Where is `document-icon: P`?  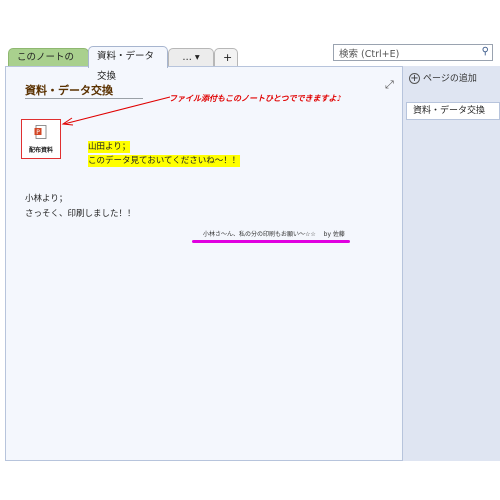 document-icon: P is located at coordinates (40, 132).